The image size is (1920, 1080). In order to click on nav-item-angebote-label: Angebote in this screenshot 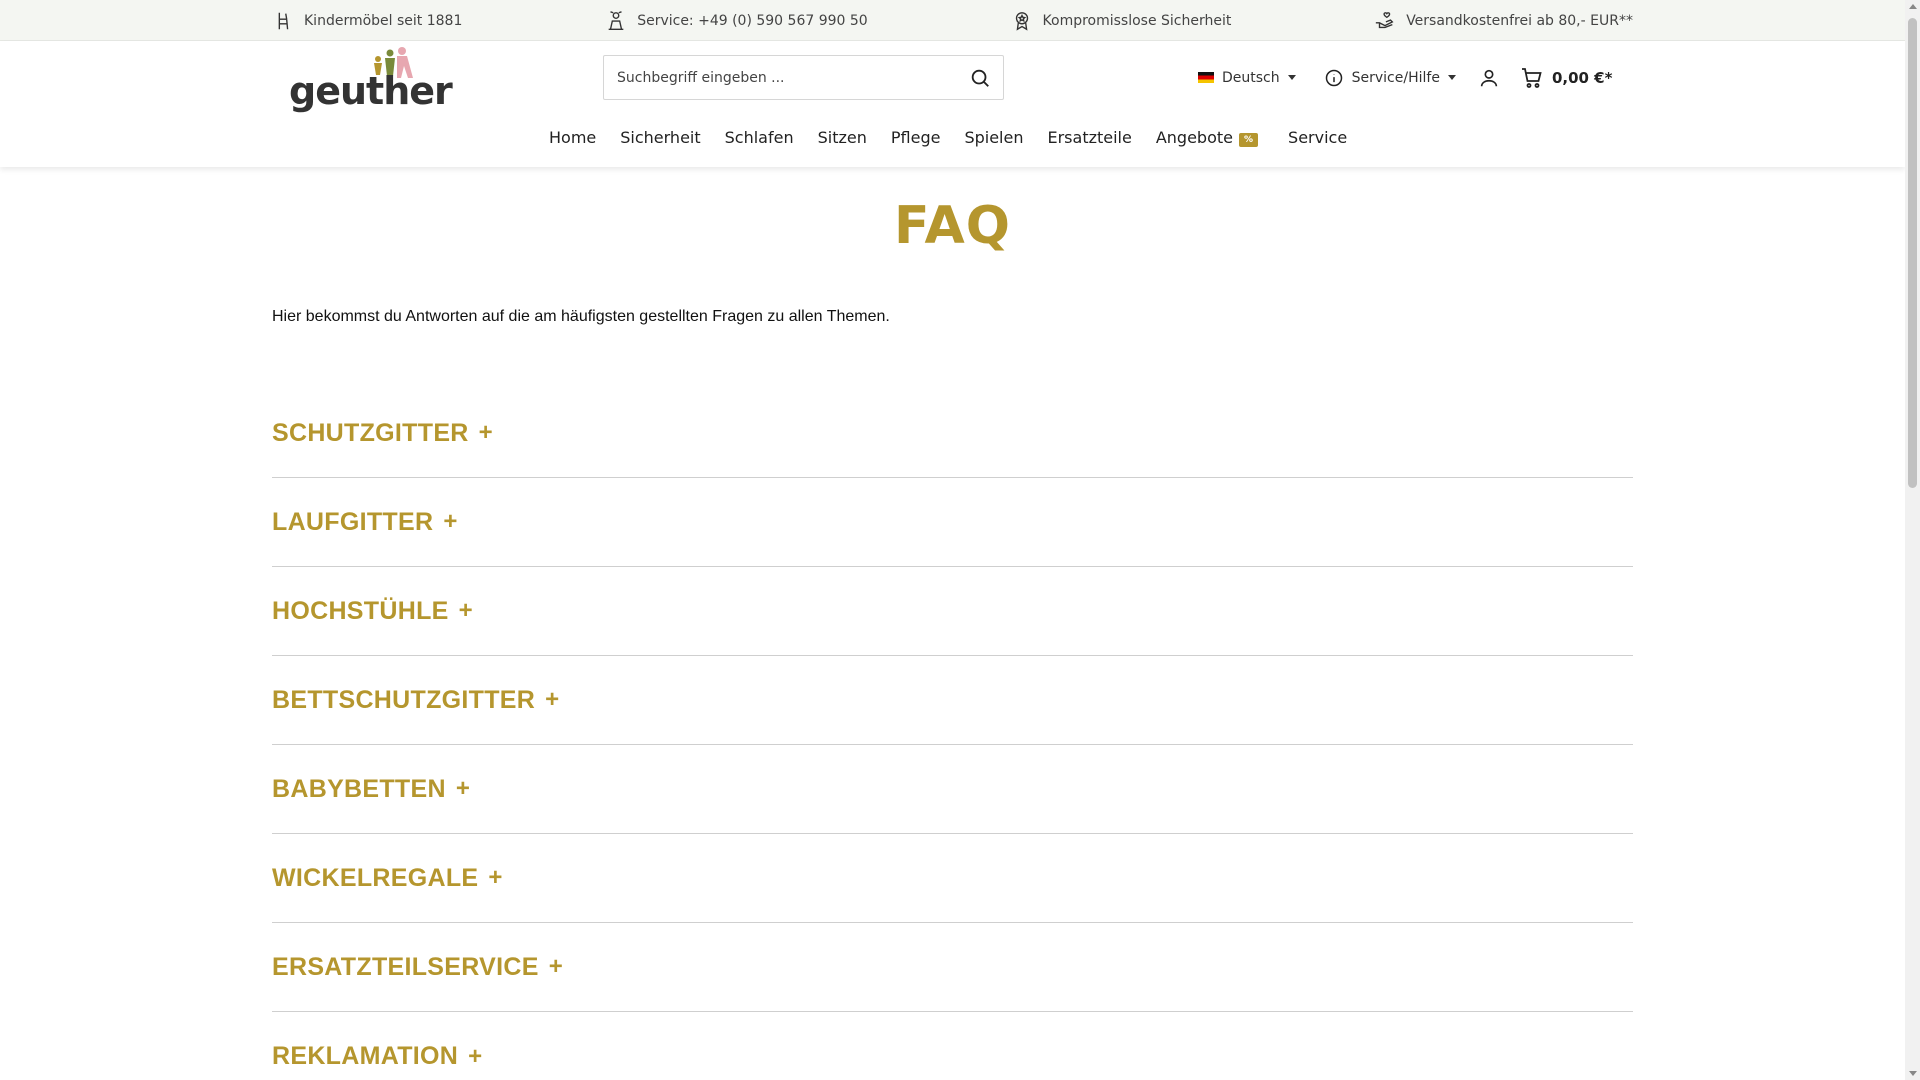, I will do `click(1194, 137)`.